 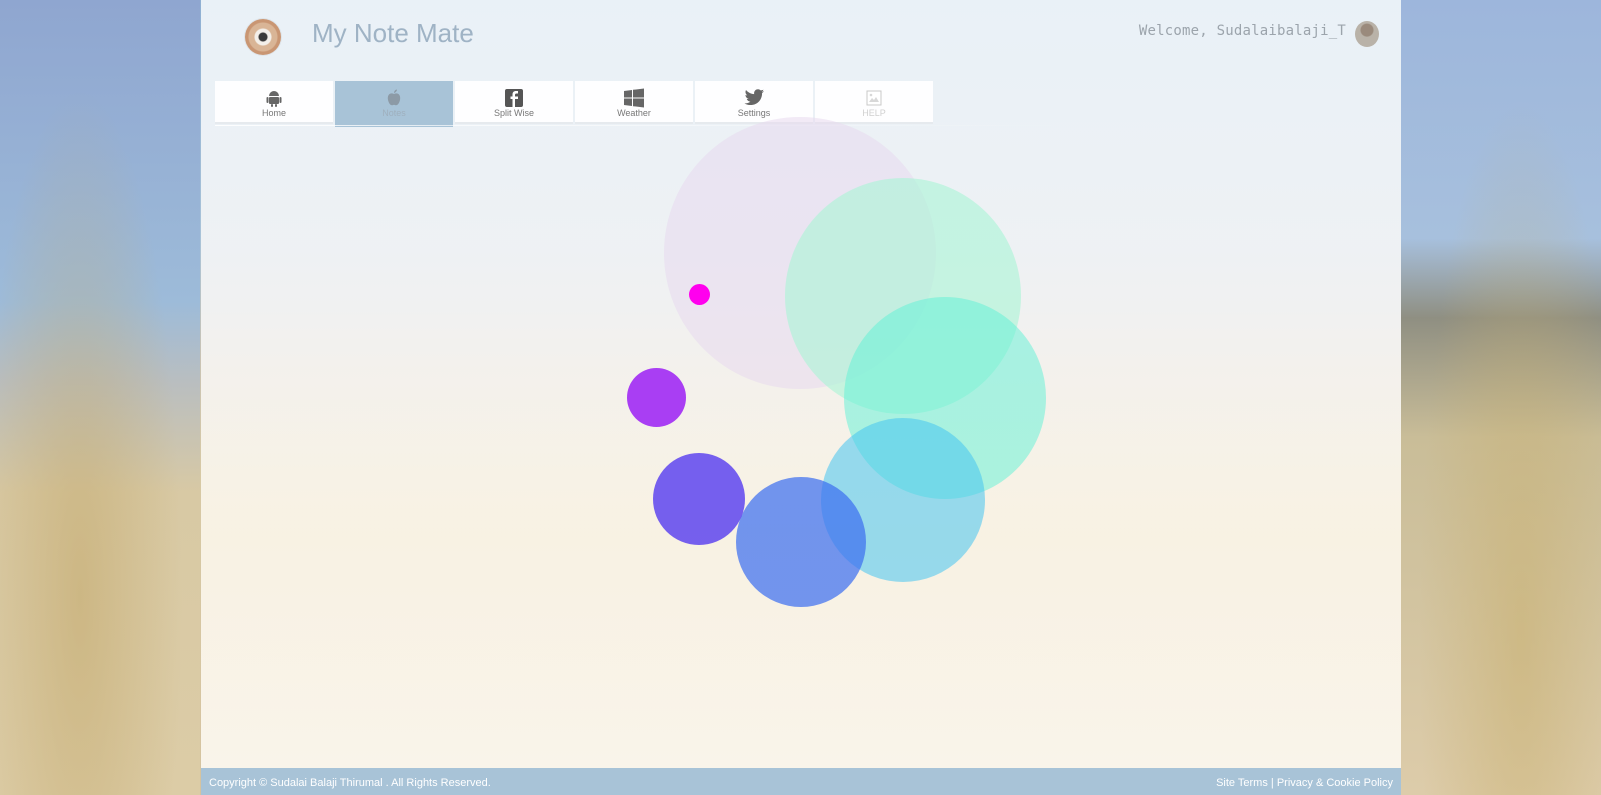 I want to click on tab-weather: Weather, so click(x=634, y=102).